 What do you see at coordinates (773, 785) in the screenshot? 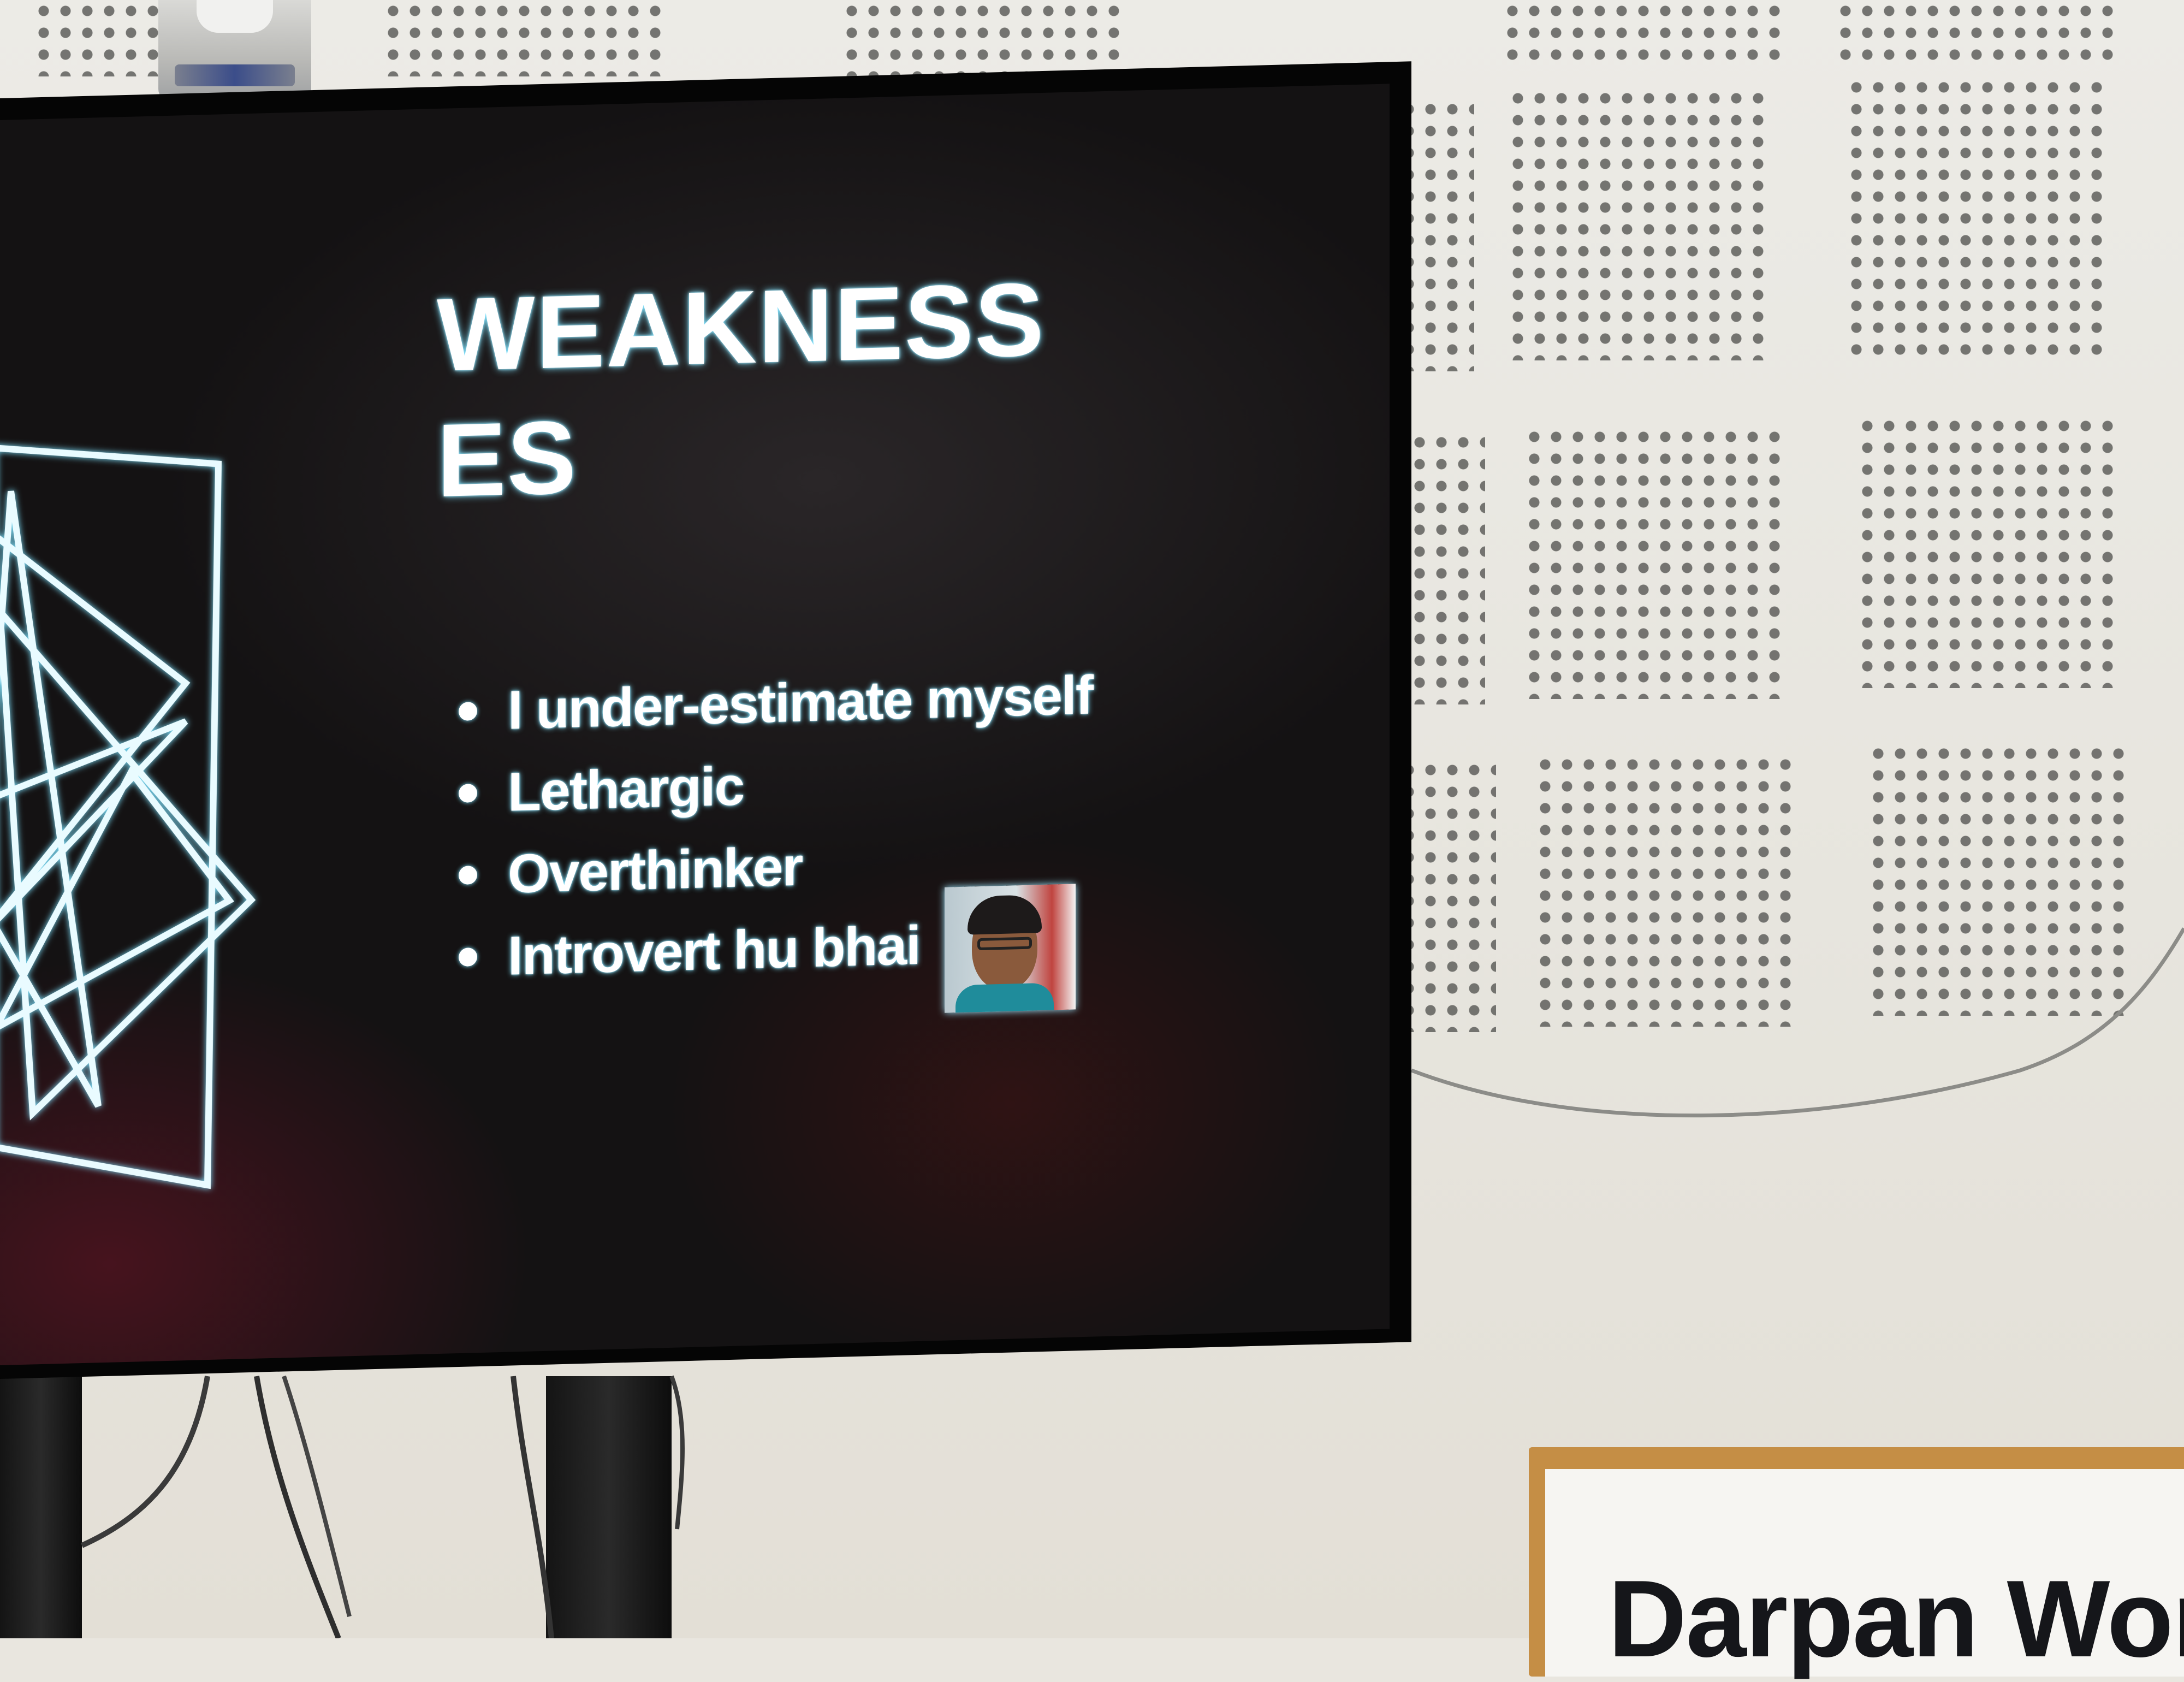
I see `bullet-item: Lethargic` at bounding box center [773, 785].